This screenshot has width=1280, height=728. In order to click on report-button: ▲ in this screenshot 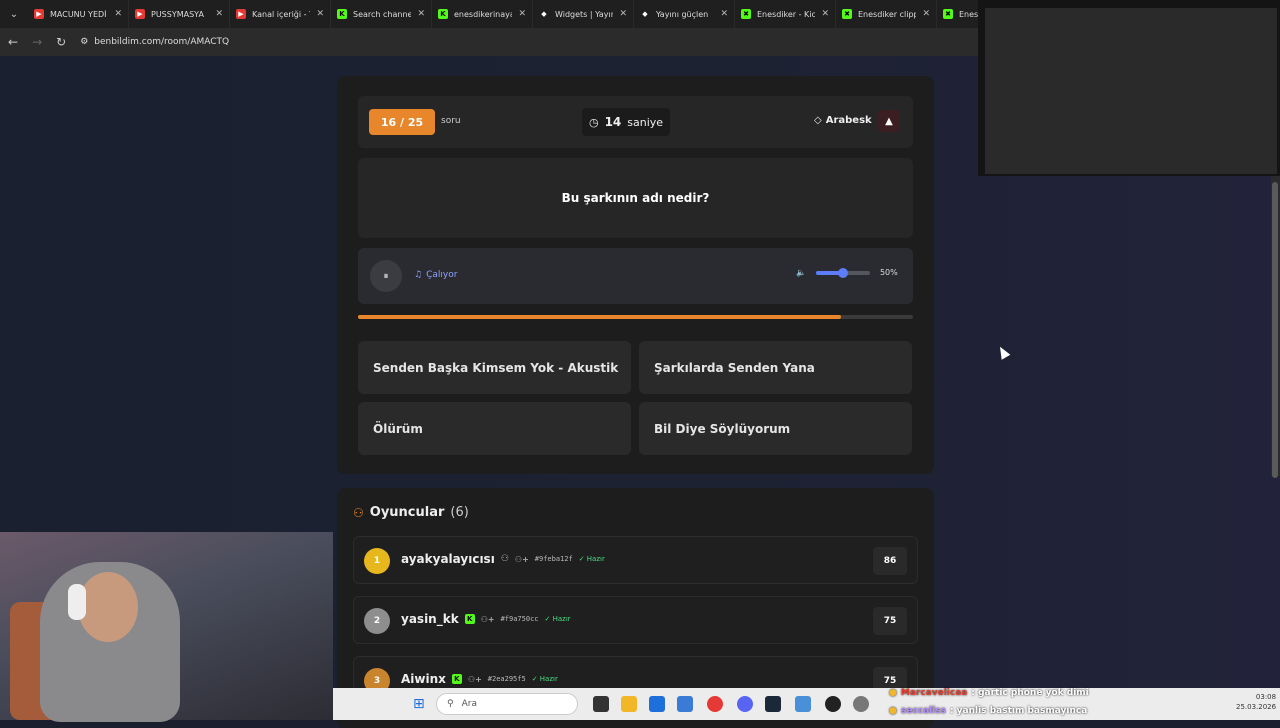, I will do `click(889, 121)`.